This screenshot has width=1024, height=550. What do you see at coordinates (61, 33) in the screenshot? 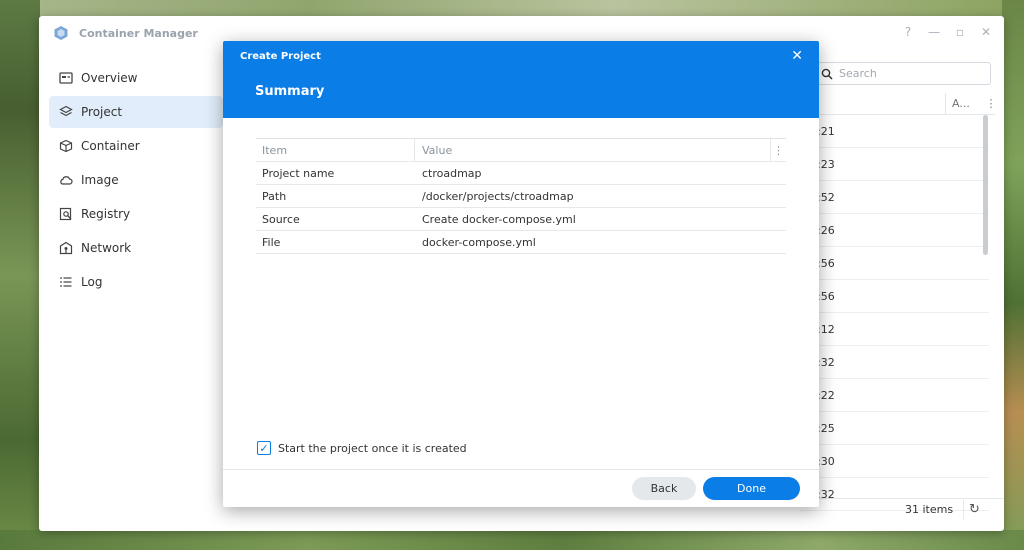
I see `container-manager-app-icon` at bounding box center [61, 33].